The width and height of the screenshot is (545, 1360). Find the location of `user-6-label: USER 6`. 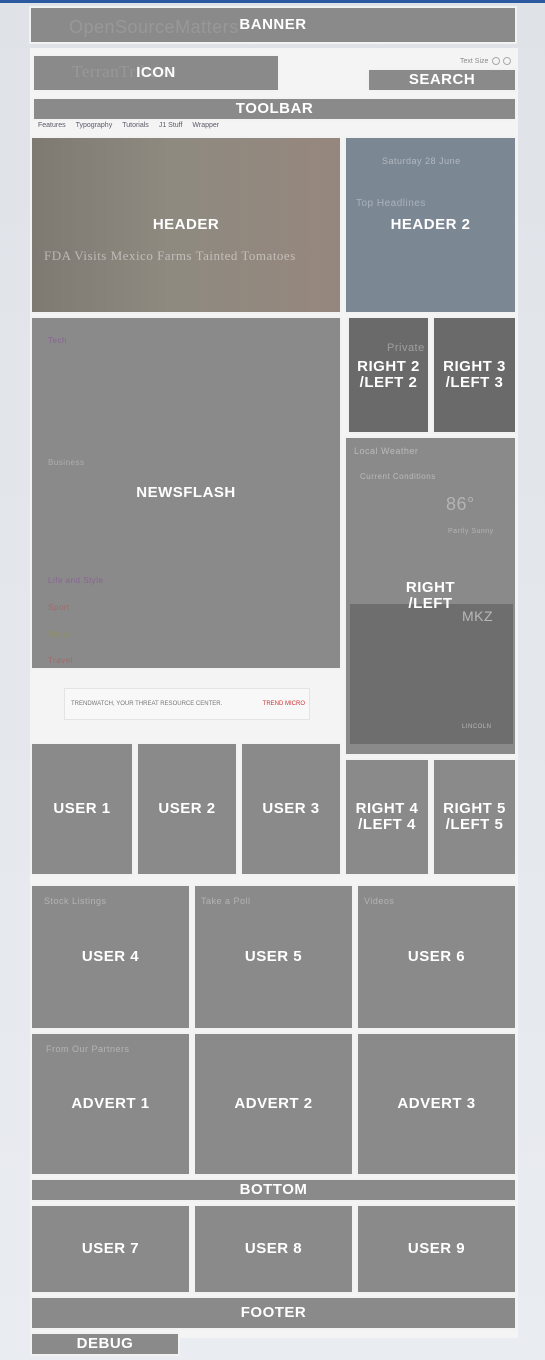

user-6-label: USER 6 is located at coordinates (436, 957).